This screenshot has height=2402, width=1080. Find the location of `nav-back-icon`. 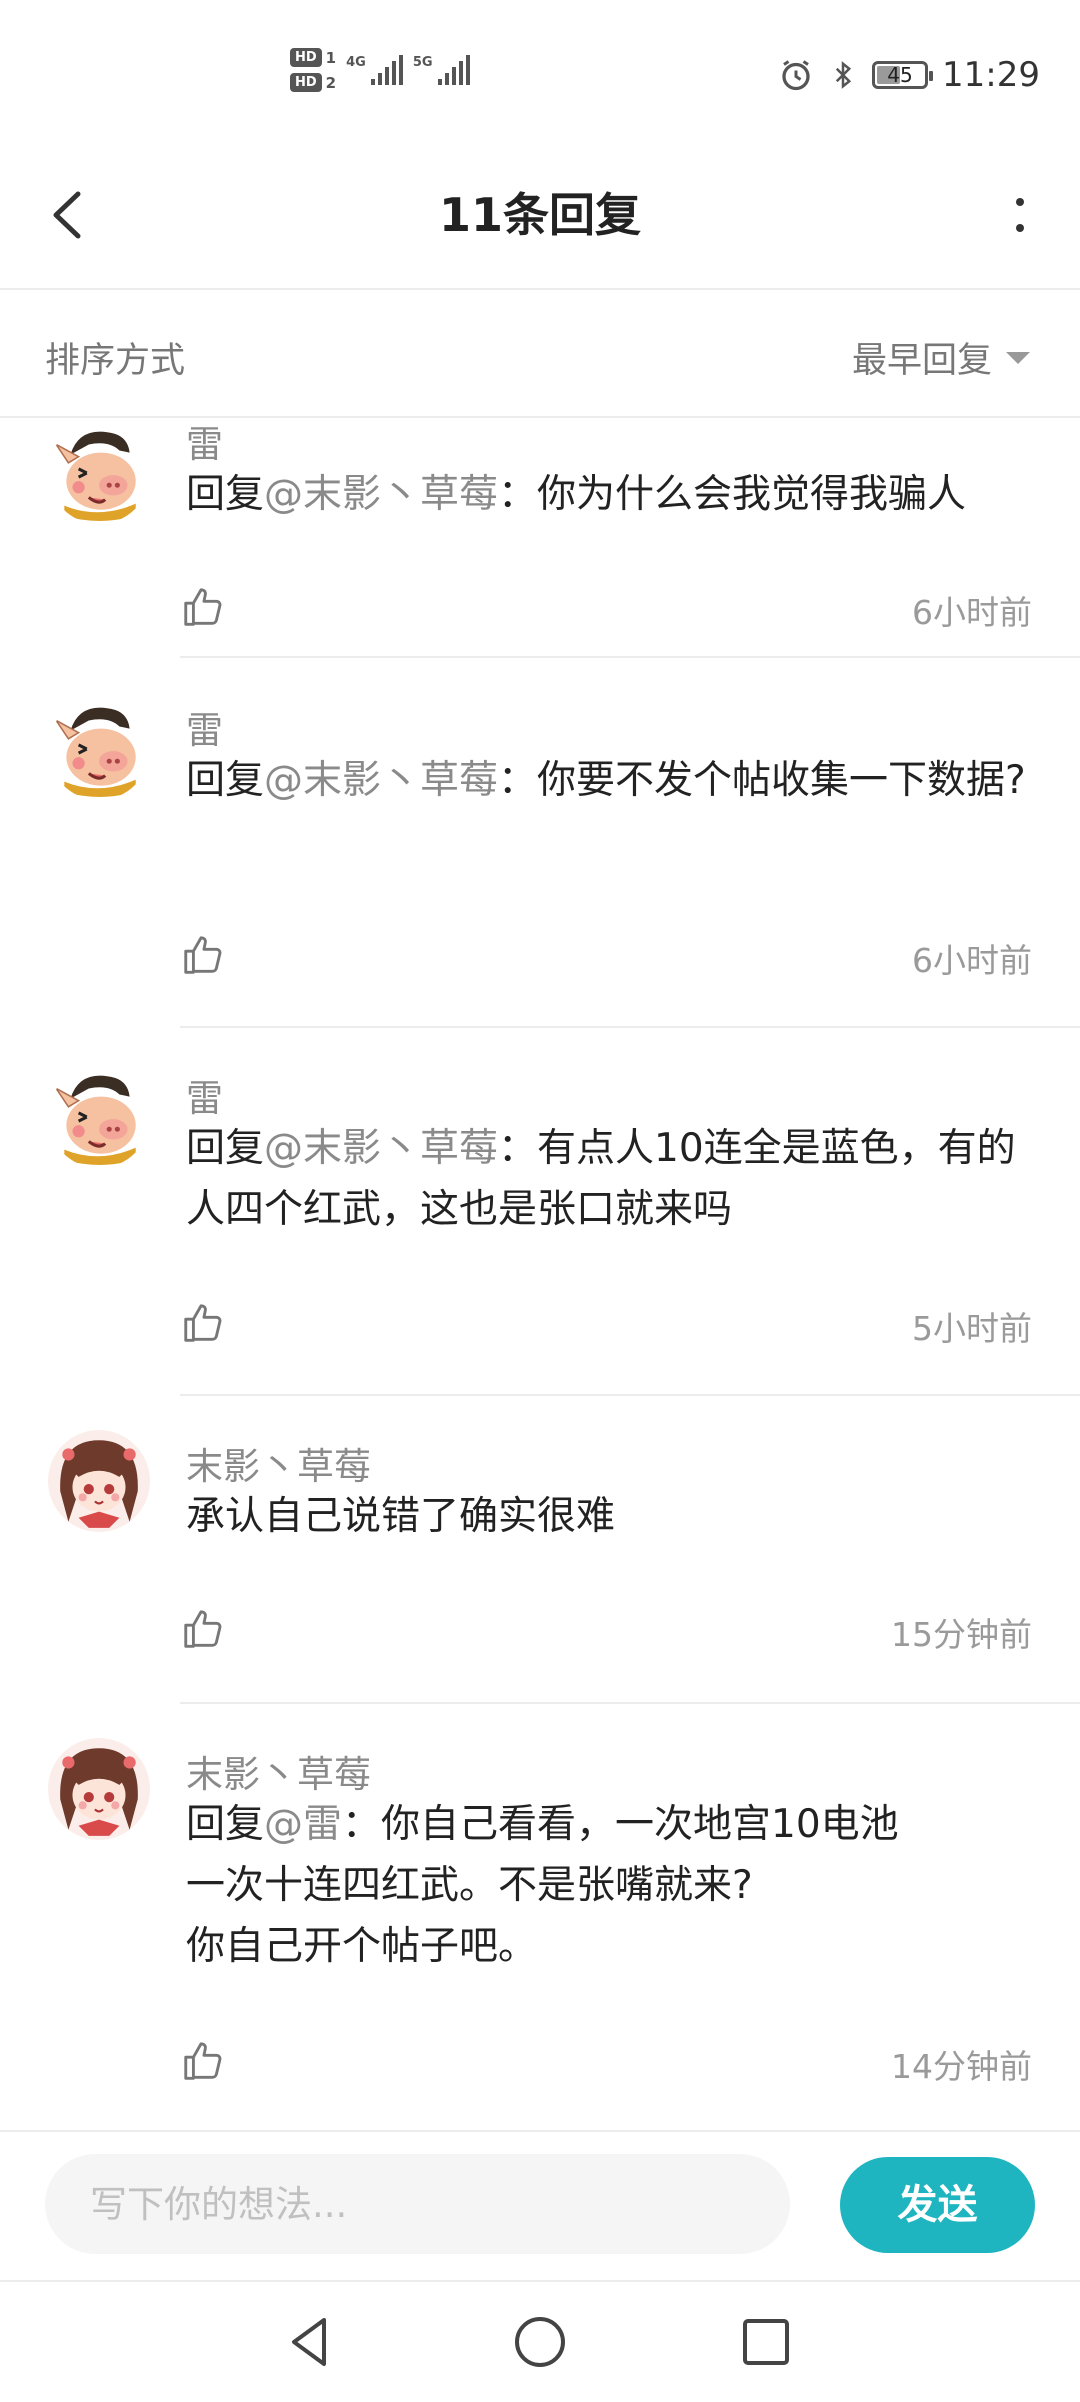

nav-back-icon is located at coordinates (310, 2342).